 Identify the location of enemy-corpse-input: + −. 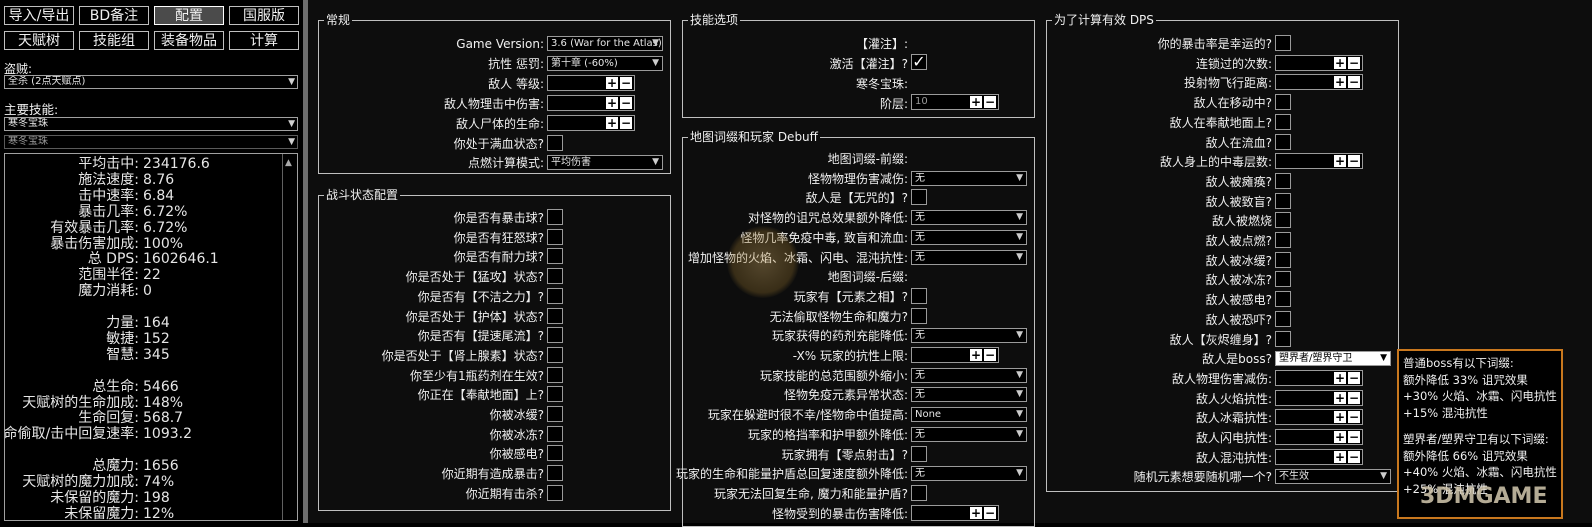
(591, 123).